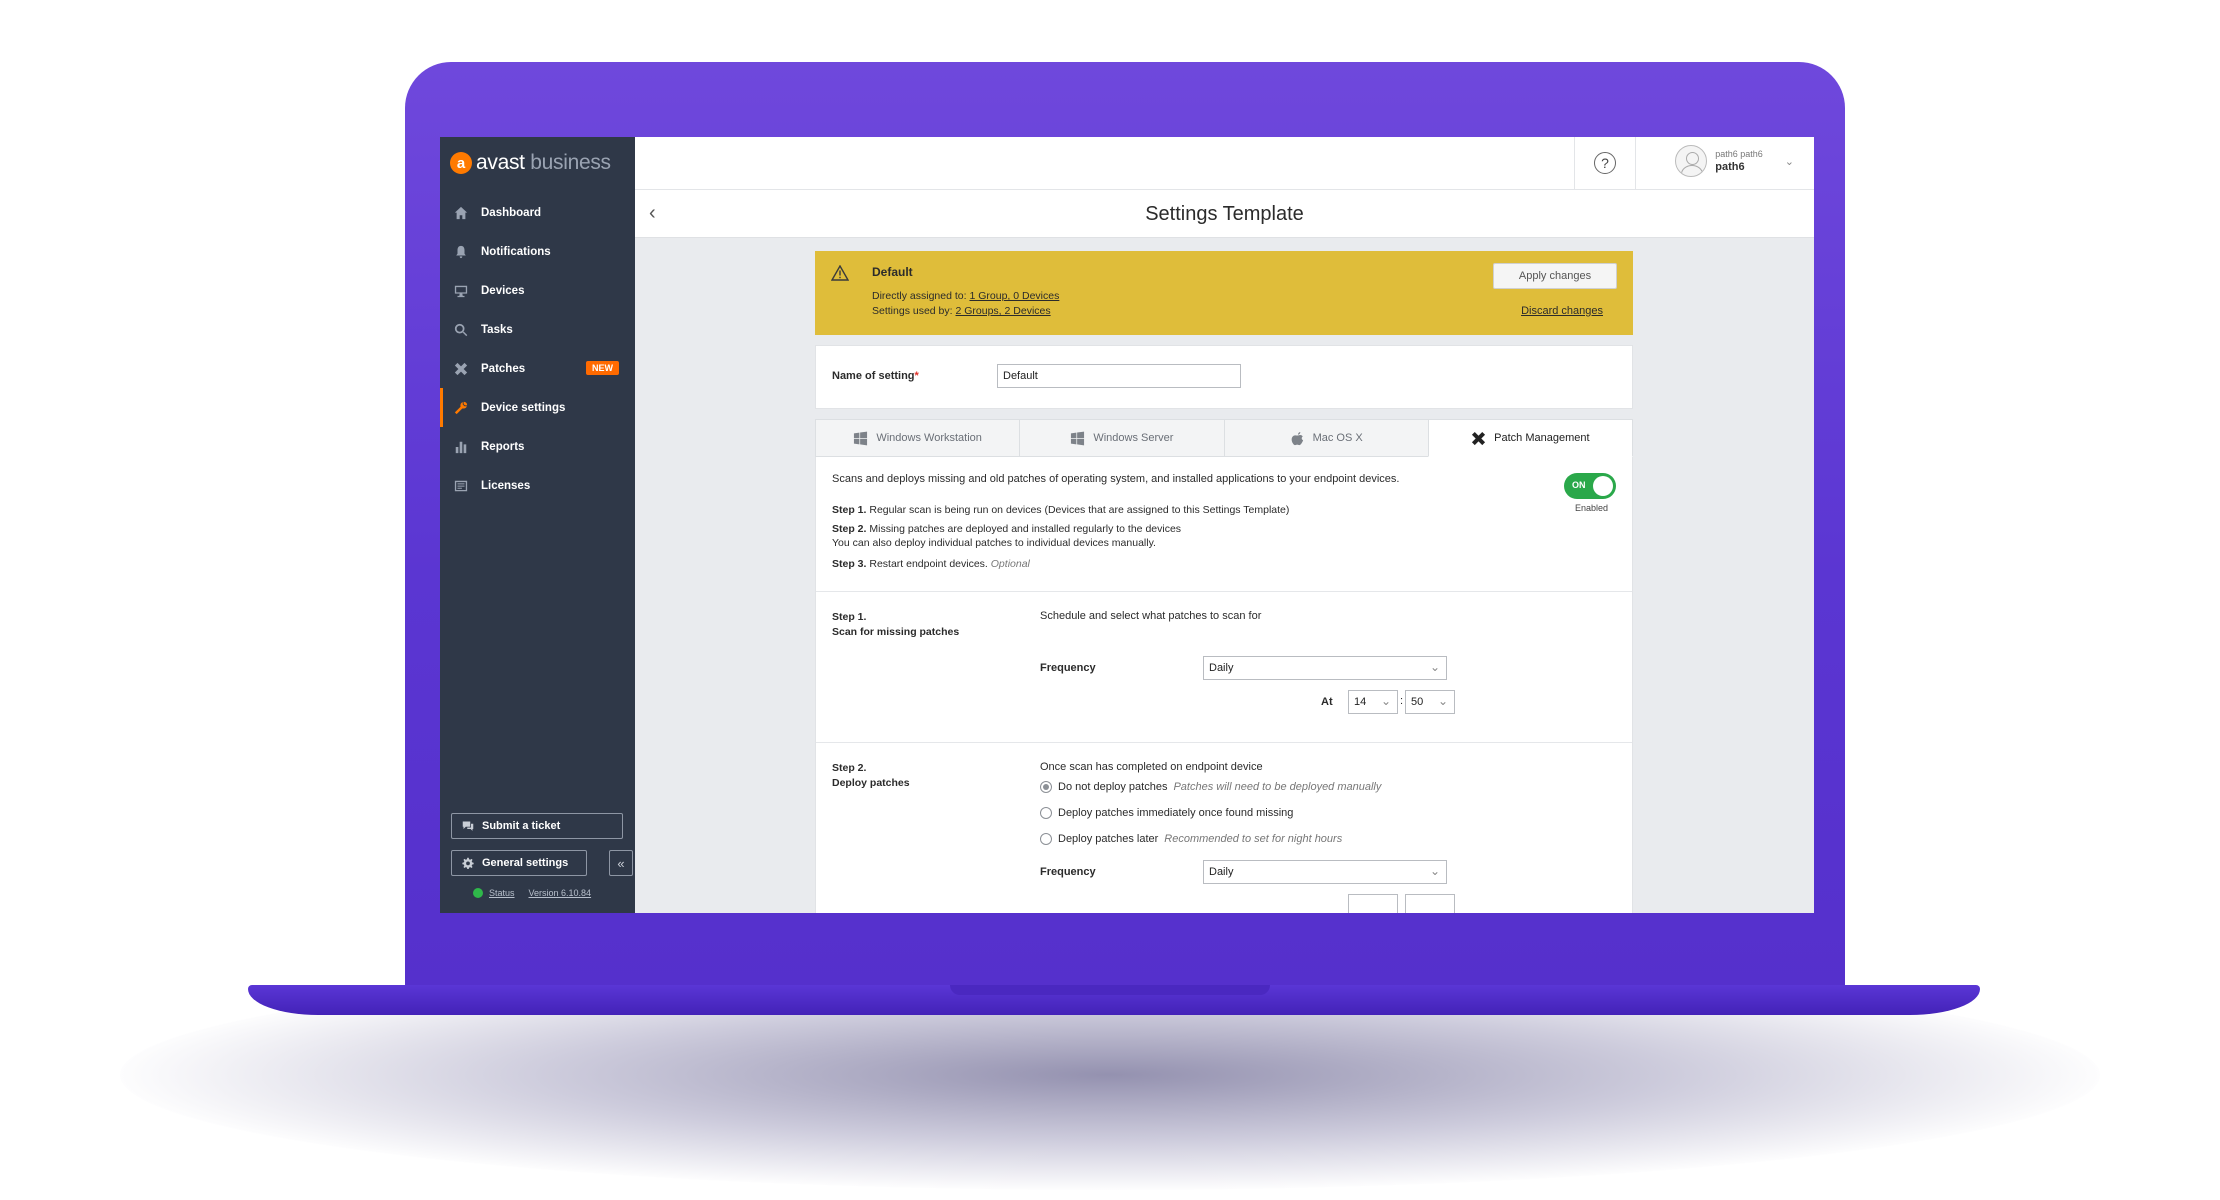 The height and width of the screenshot is (1200, 2220). What do you see at coordinates (537, 329) in the screenshot?
I see `sidebar-item-tasks: Tasks` at bounding box center [537, 329].